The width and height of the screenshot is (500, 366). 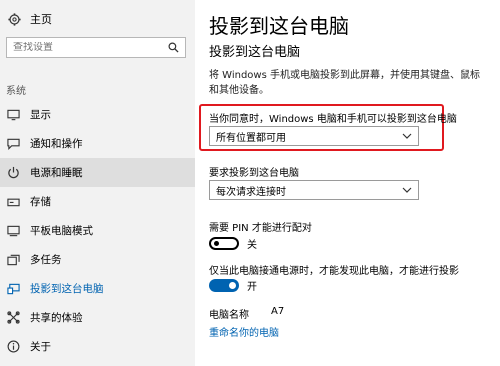 I want to click on sidebar-item-label: 关于, so click(x=40, y=347).